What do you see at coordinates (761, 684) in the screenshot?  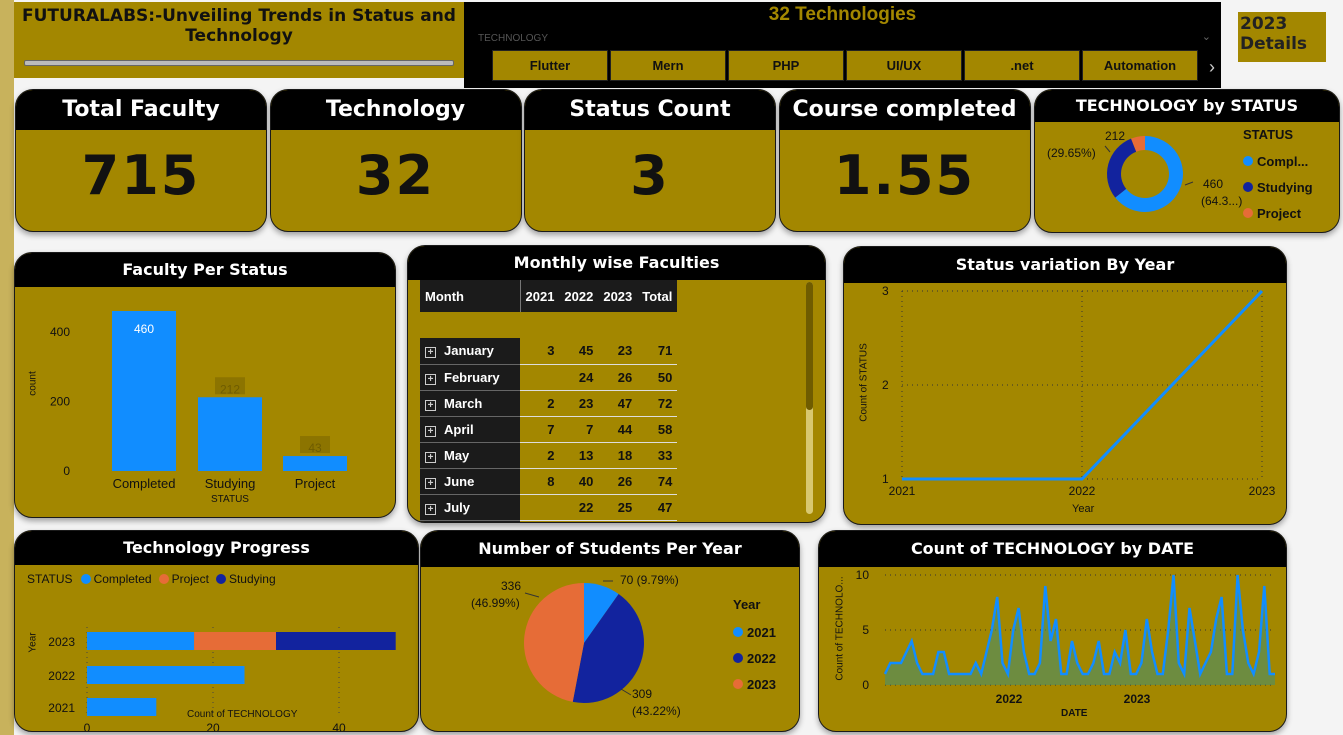 I see `pie-legend-label-2: 2023` at bounding box center [761, 684].